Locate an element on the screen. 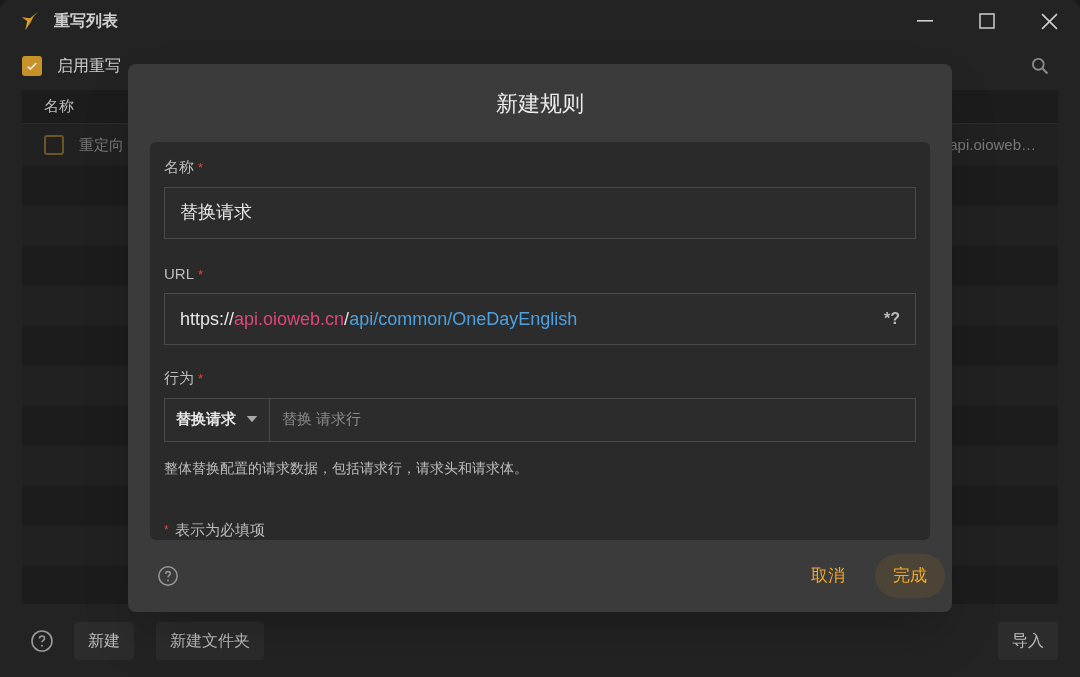 This screenshot has height=677, width=1080. column-header: 名称 is located at coordinates (59, 106).